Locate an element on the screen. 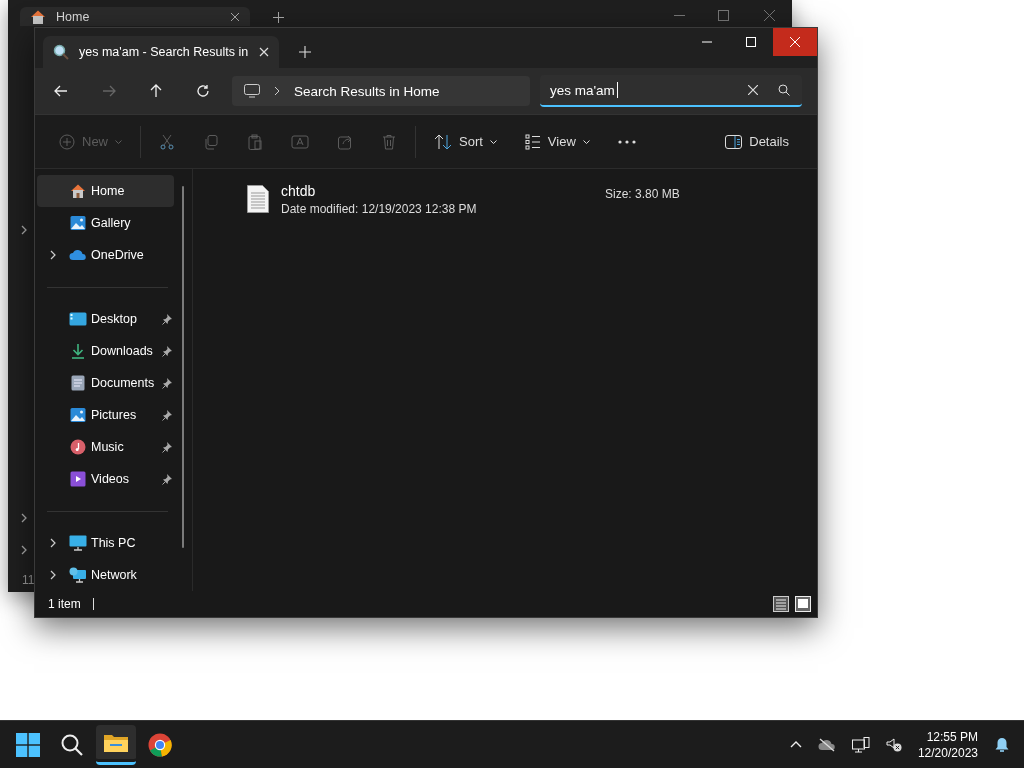 This screenshot has width=1024, height=768. share-icon is located at coordinates (345, 141).